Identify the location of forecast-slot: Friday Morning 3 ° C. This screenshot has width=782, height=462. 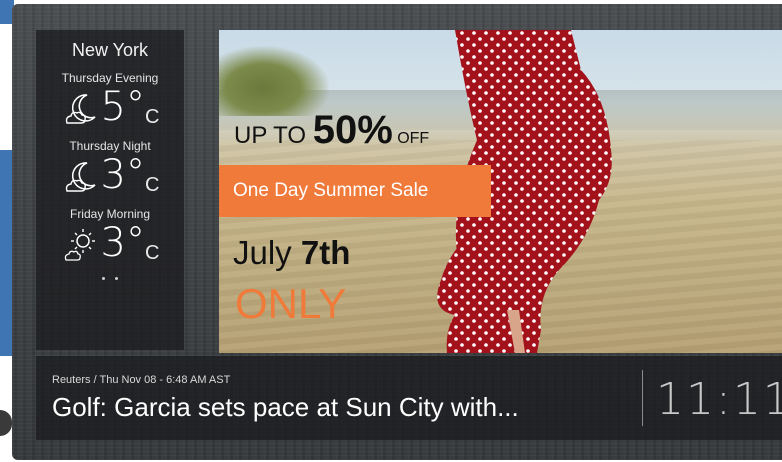
(110, 236).